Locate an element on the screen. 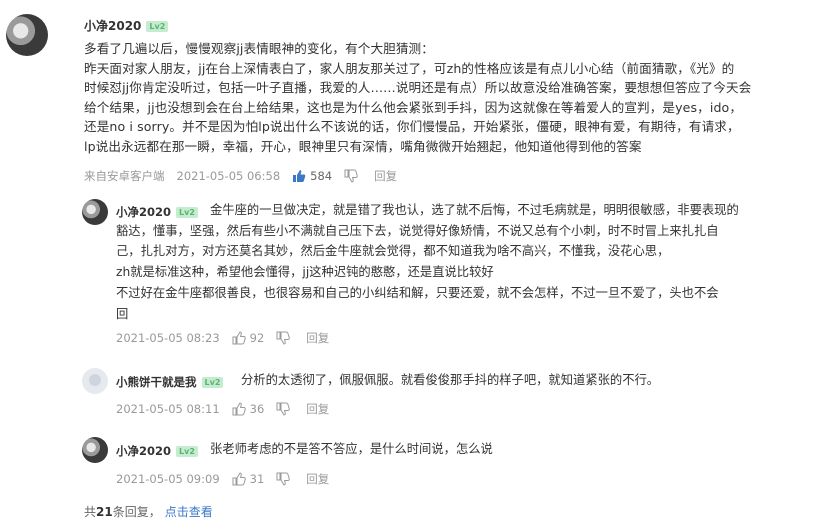  comment-line: 多看了几遍以后，慢慢观察jj表情眼神的变化，有个大胆猜测： is located at coordinates (259, 48).